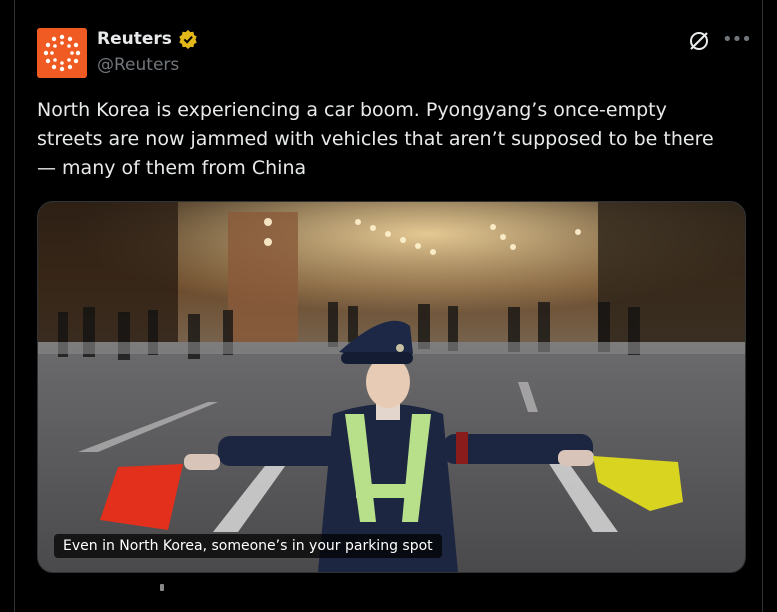 The width and height of the screenshot is (777, 612). I want to click on author-avatar, so click(62, 53).